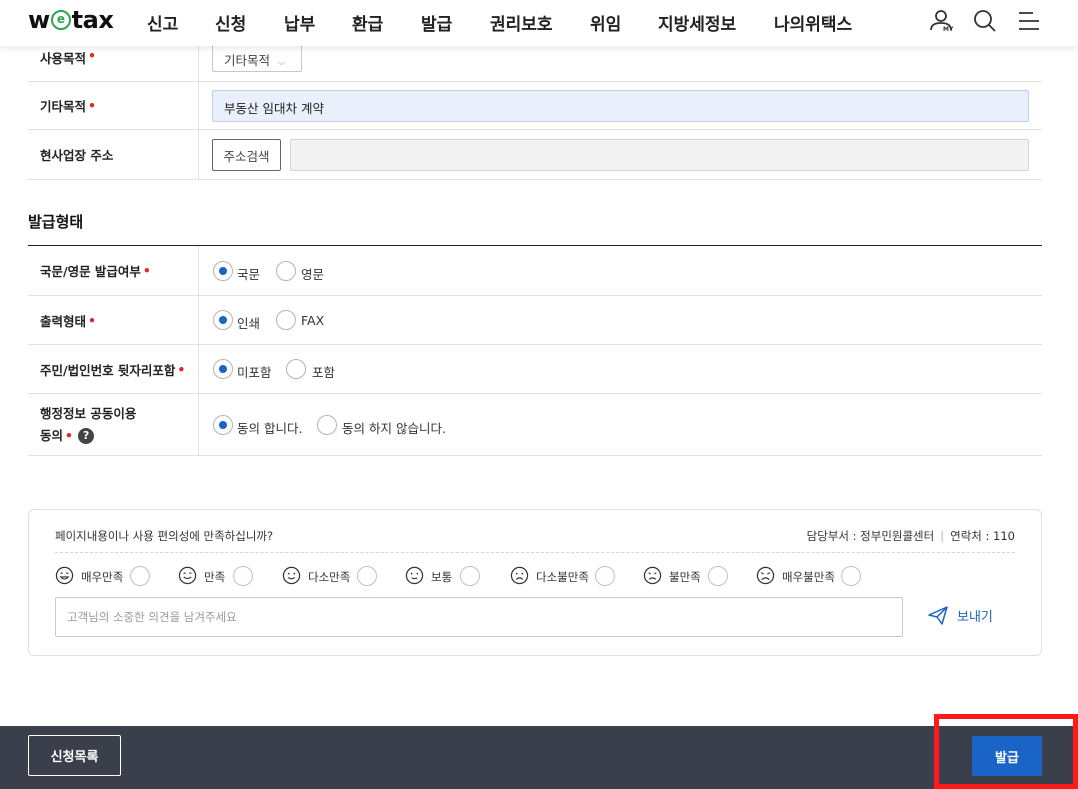 Image resolution: width=1078 pixels, height=789 pixels. Describe the element at coordinates (64, 575) in the screenshot. I see `very-satisfied-face-icon` at that location.